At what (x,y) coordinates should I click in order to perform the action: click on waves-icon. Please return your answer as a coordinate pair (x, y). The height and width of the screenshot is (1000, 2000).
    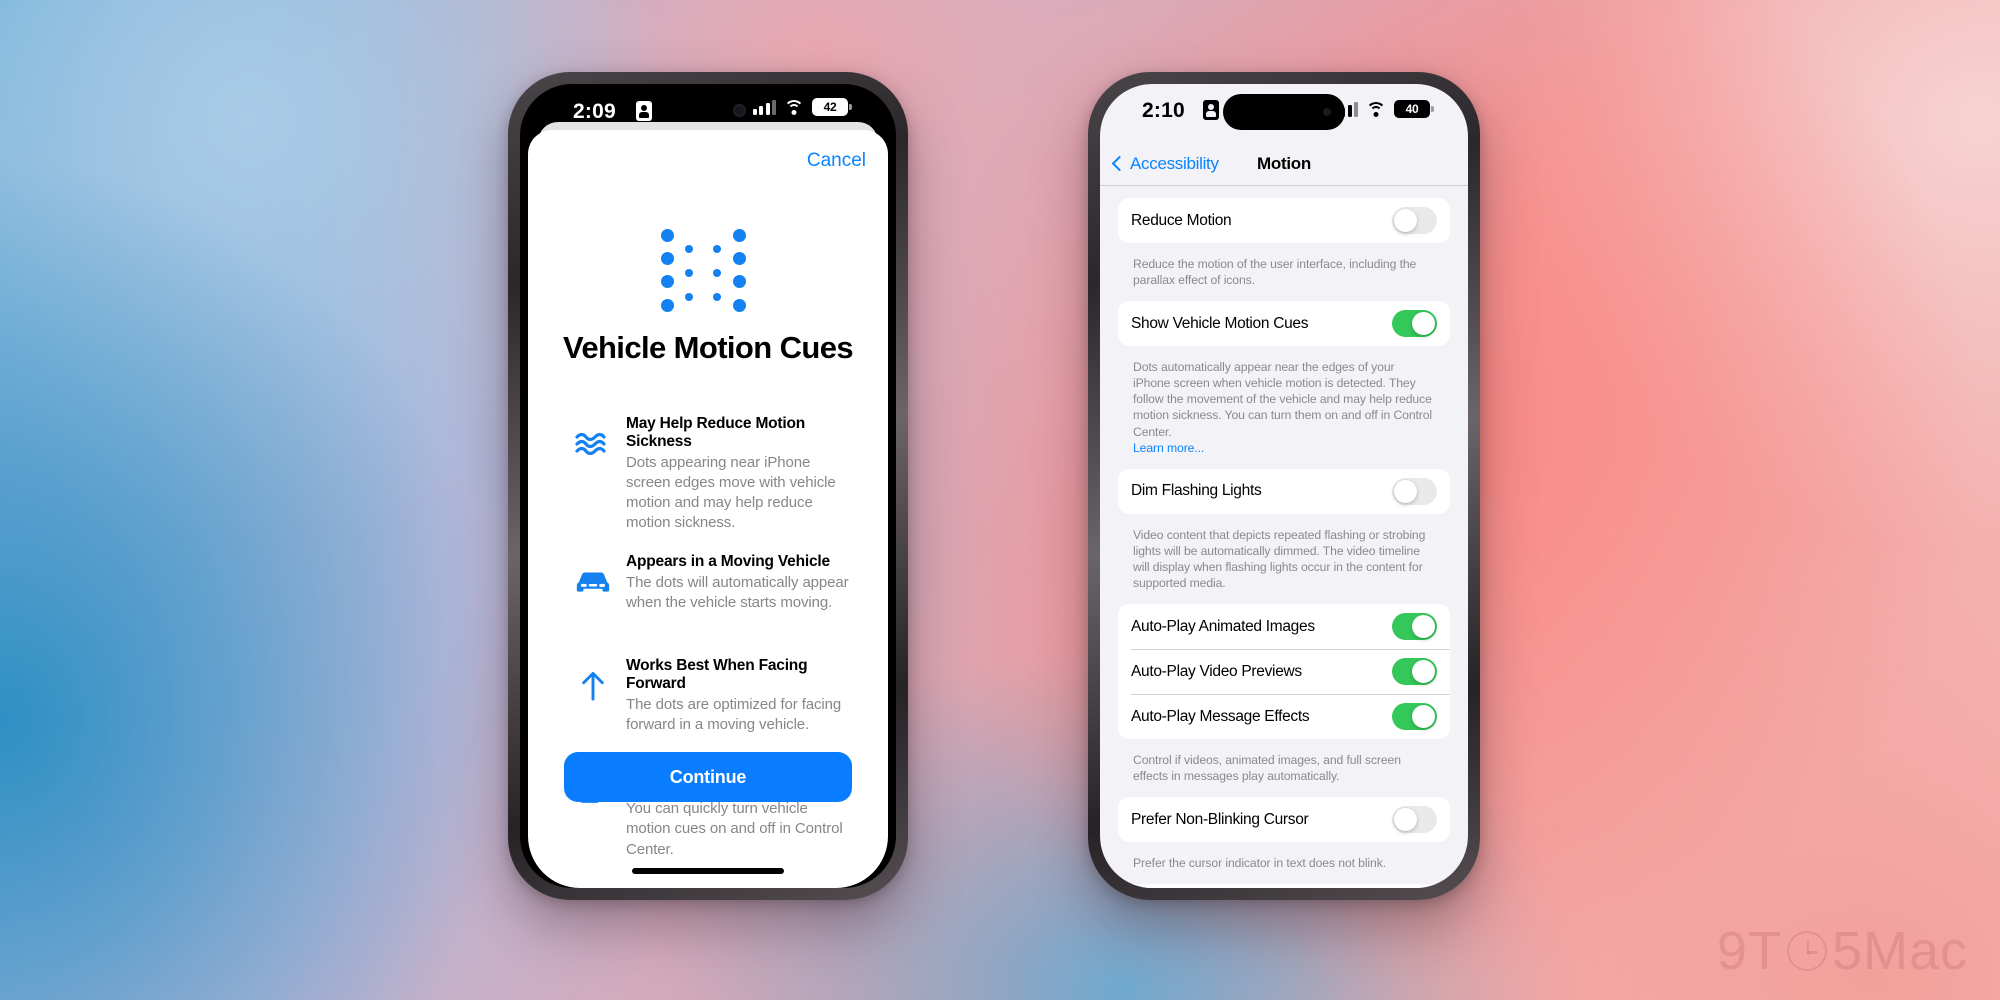
    Looking at the image, I should click on (593, 444).